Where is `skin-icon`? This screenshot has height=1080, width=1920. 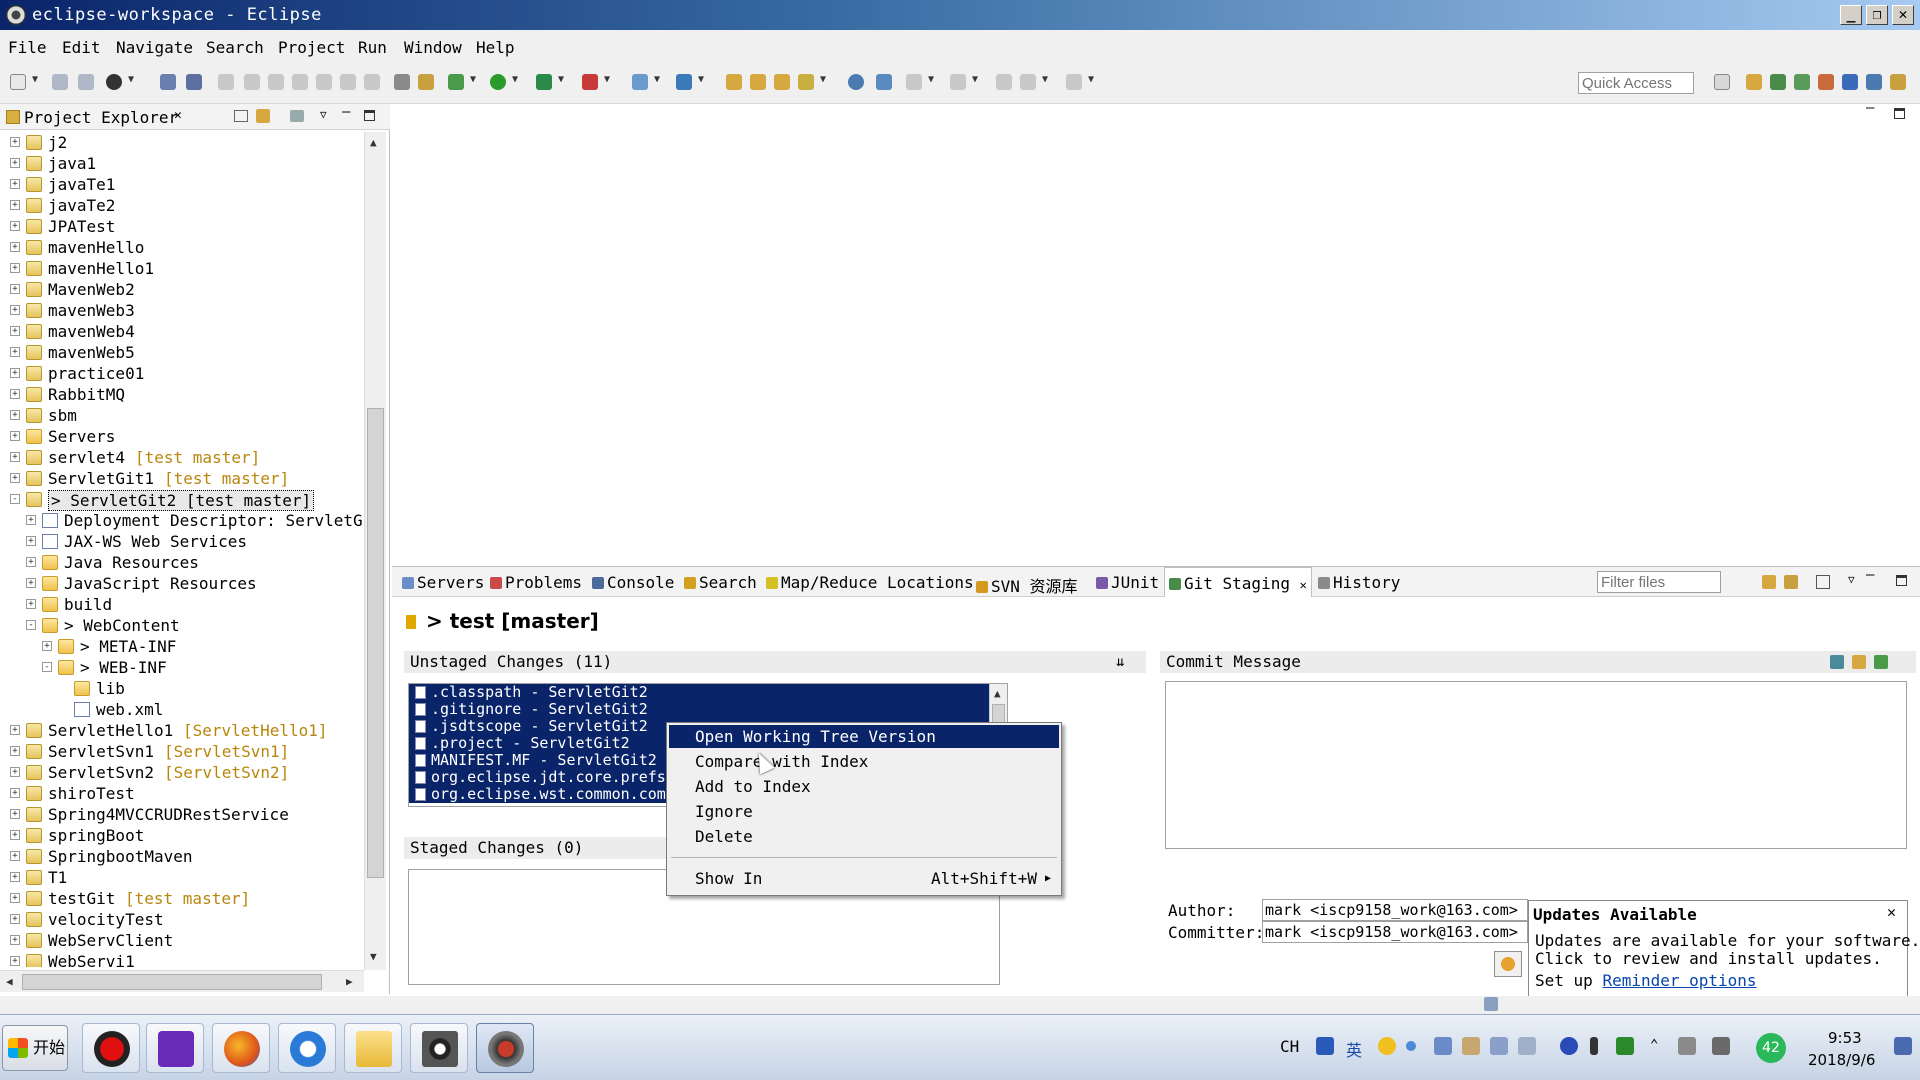 skin-icon is located at coordinates (1471, 1046).